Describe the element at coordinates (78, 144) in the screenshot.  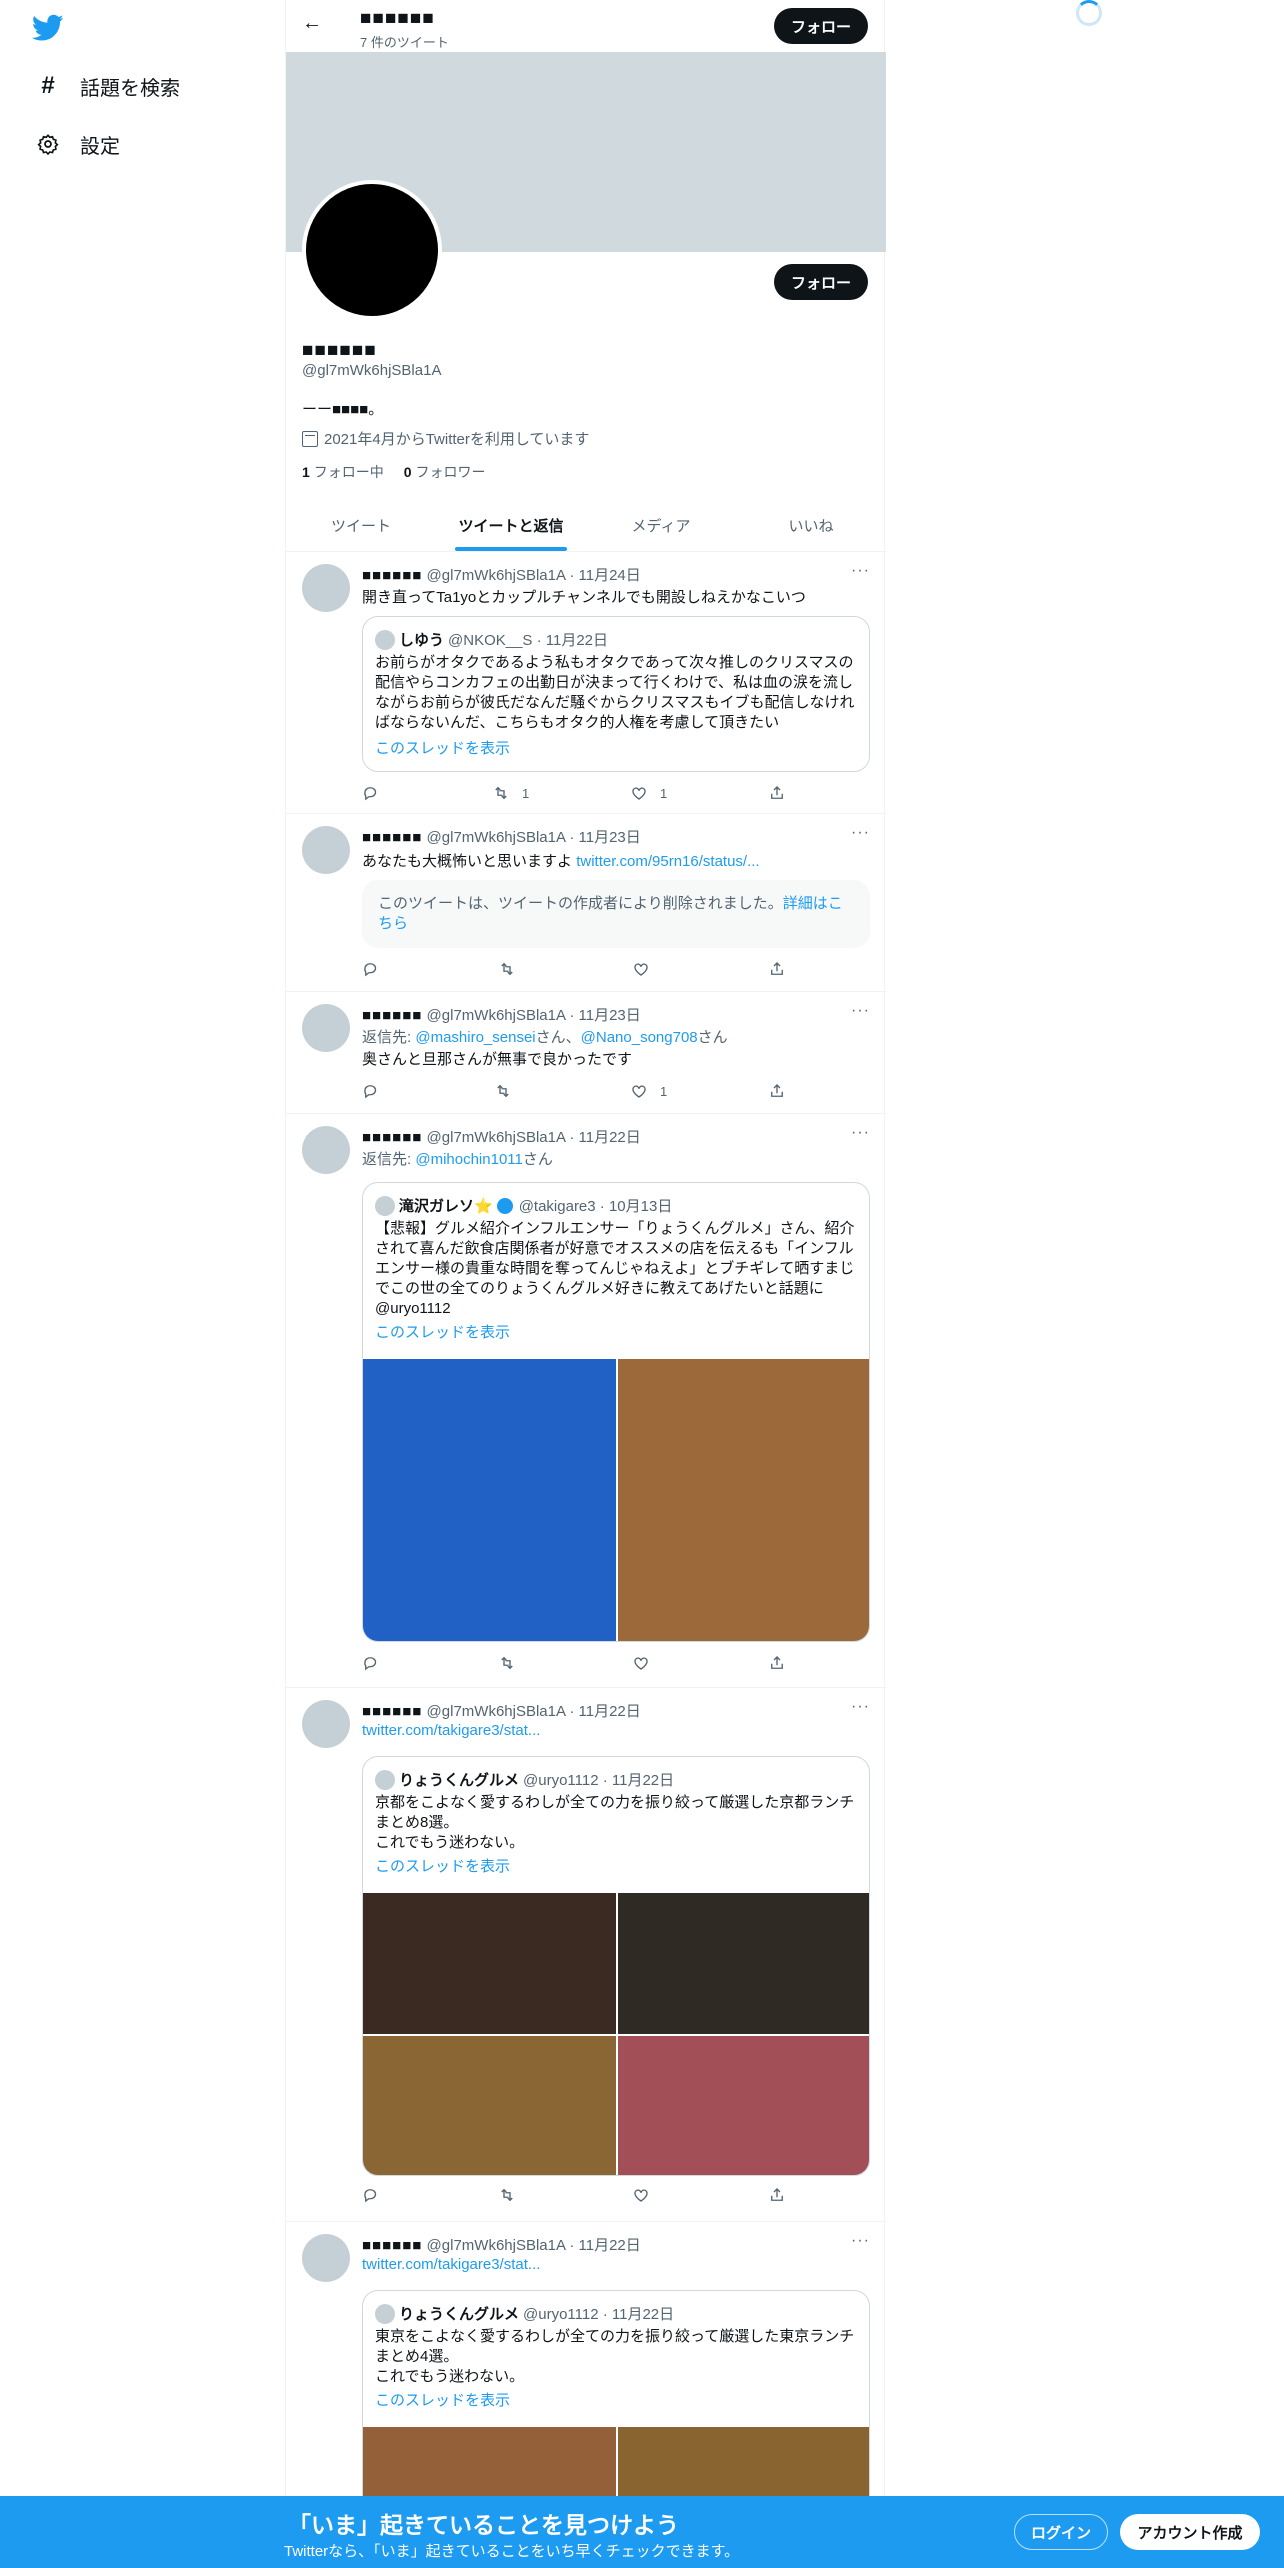
I see `nav-settings: 設定` at that location.